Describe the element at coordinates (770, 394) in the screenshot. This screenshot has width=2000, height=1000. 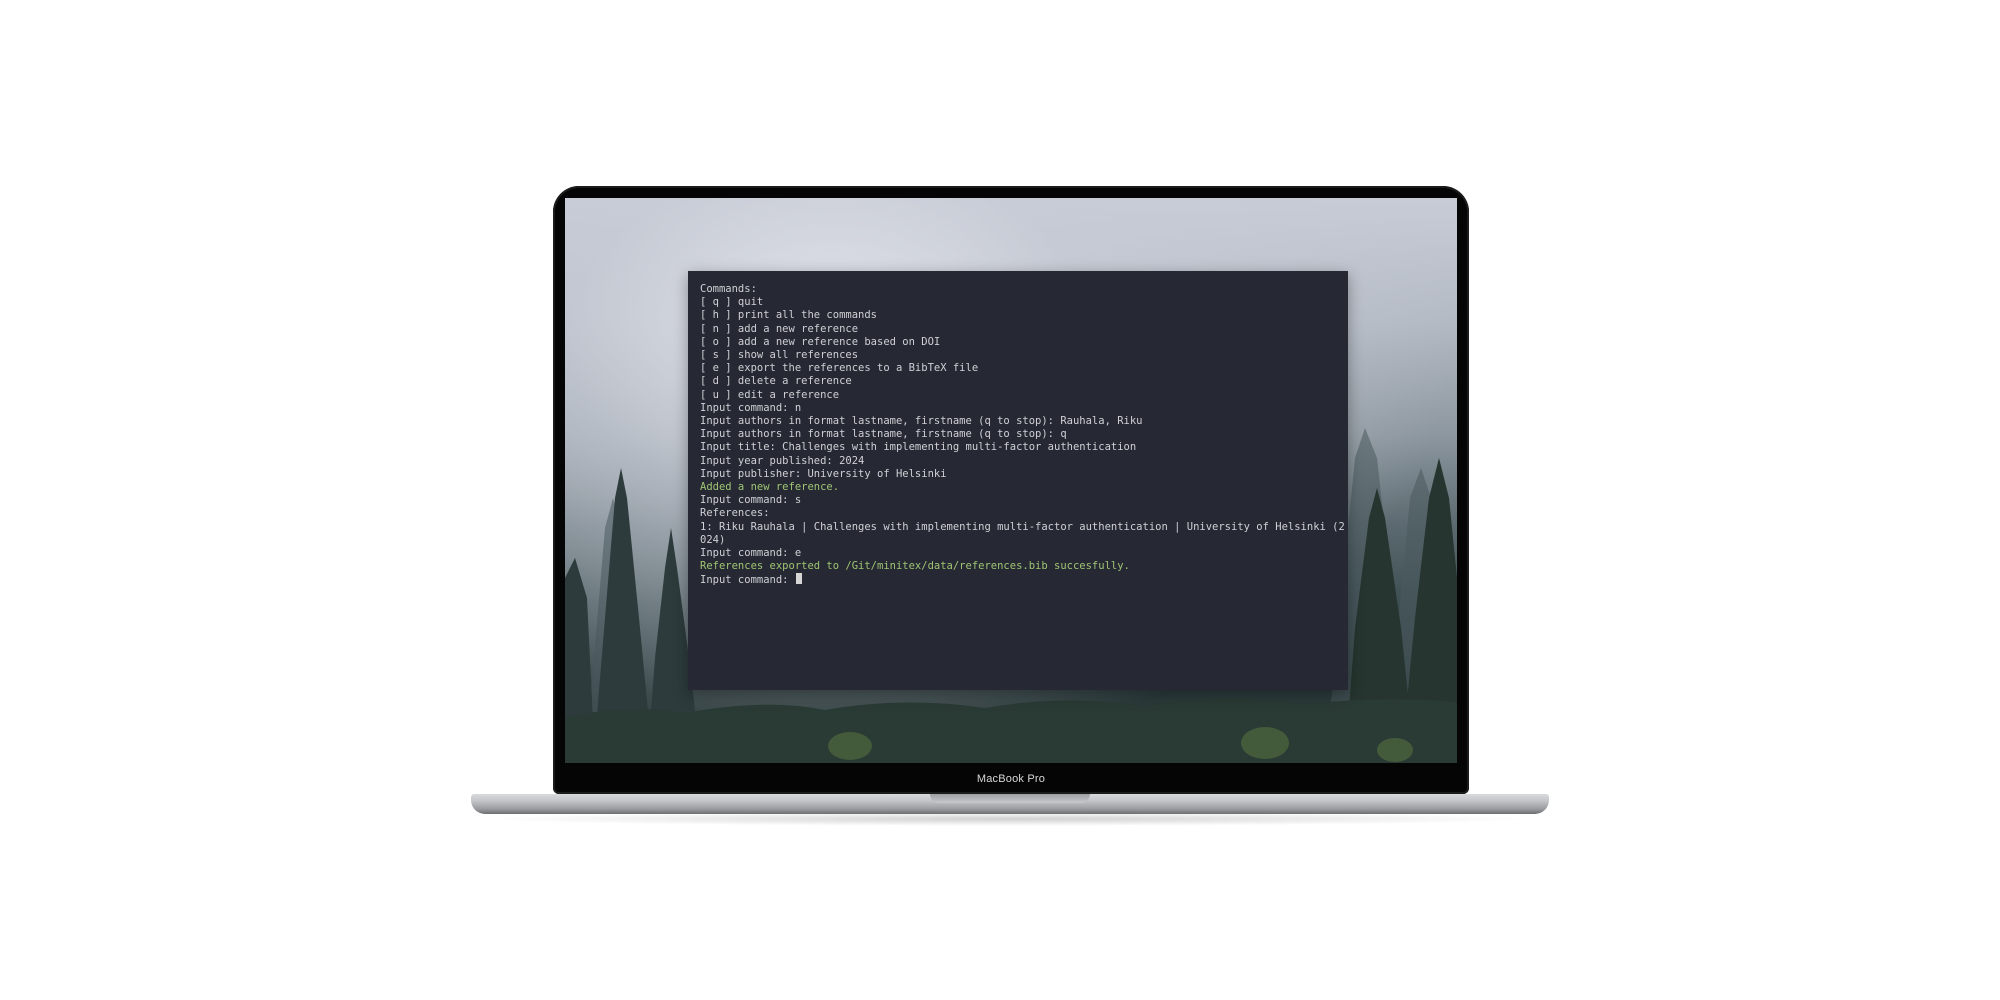
I see `terminal-line: [ u ] edit a reference` at that location.